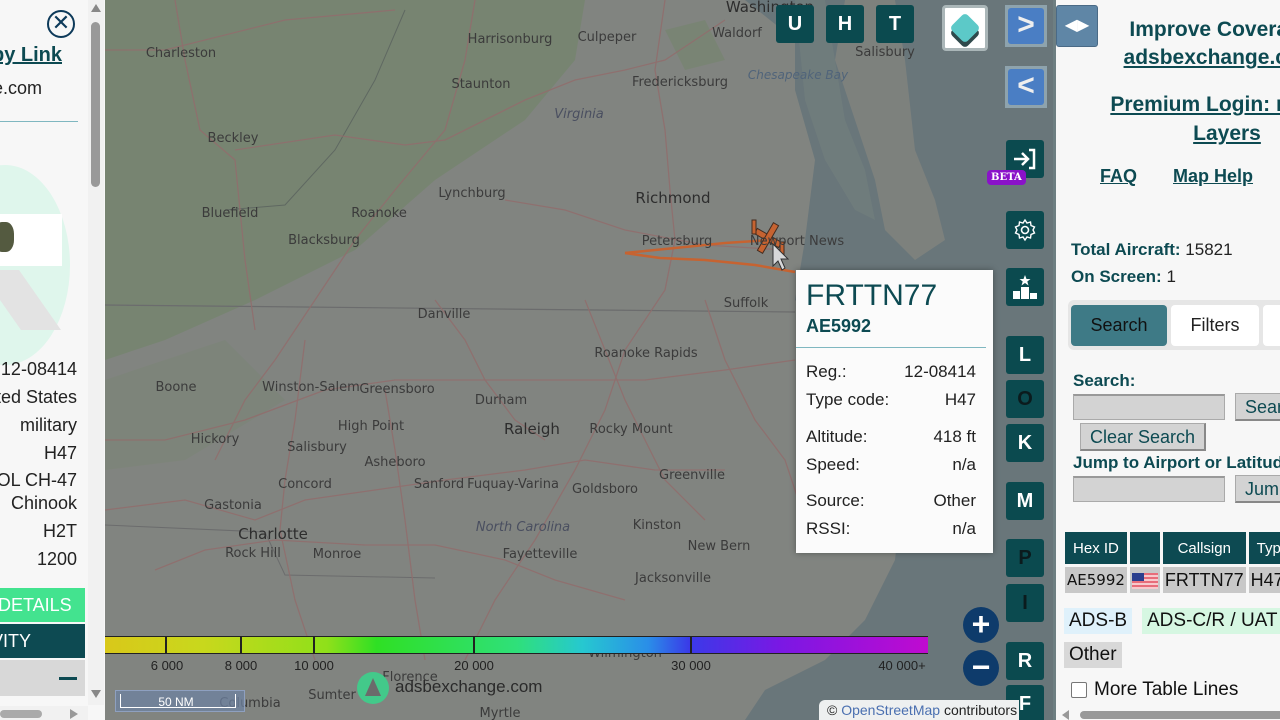  Describe the element at coordinates (1204, 580) in the screenshot. I see `cell-callsign: FRTTN77` at that location.